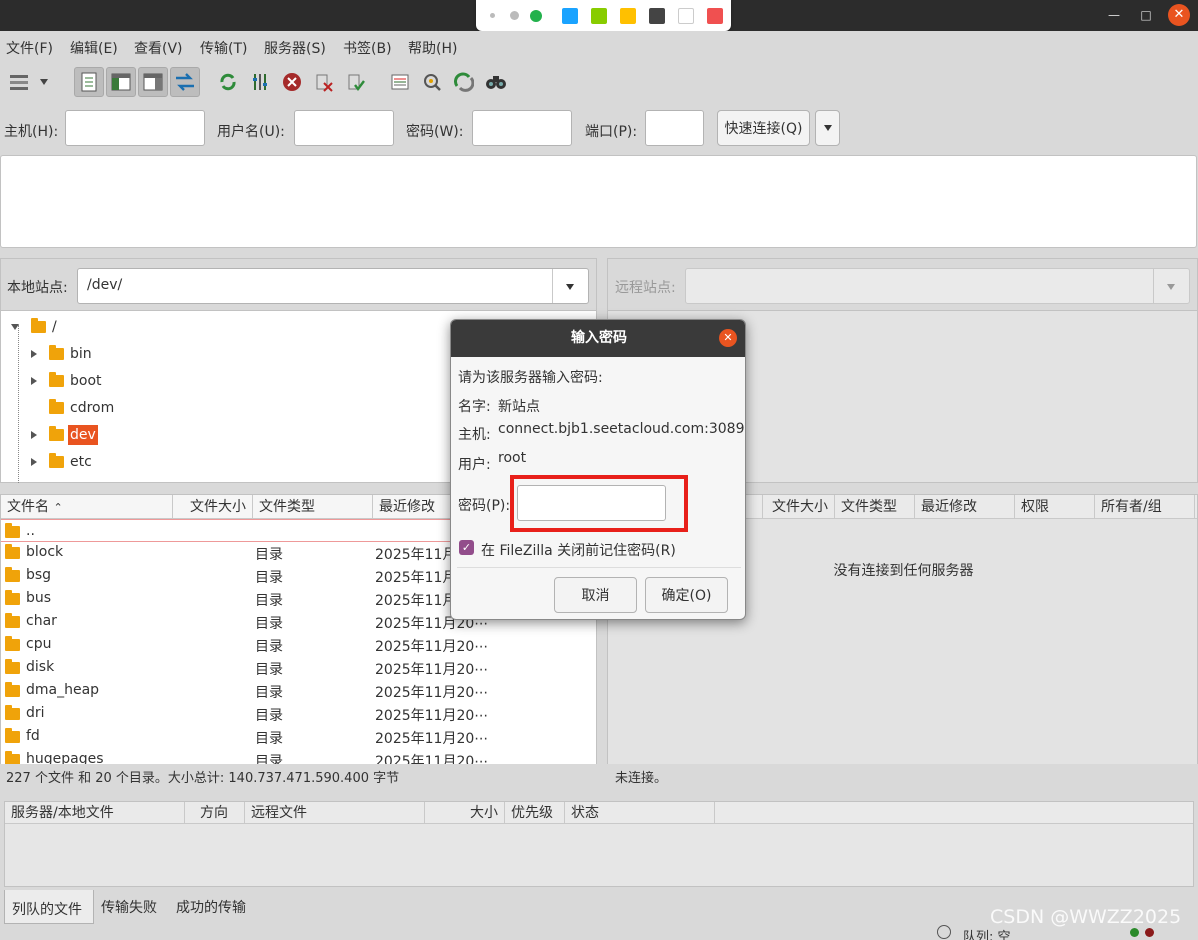 This screenshot has width=1198, height=940. I want to click on toggle-log-icon, so click(89, 82).